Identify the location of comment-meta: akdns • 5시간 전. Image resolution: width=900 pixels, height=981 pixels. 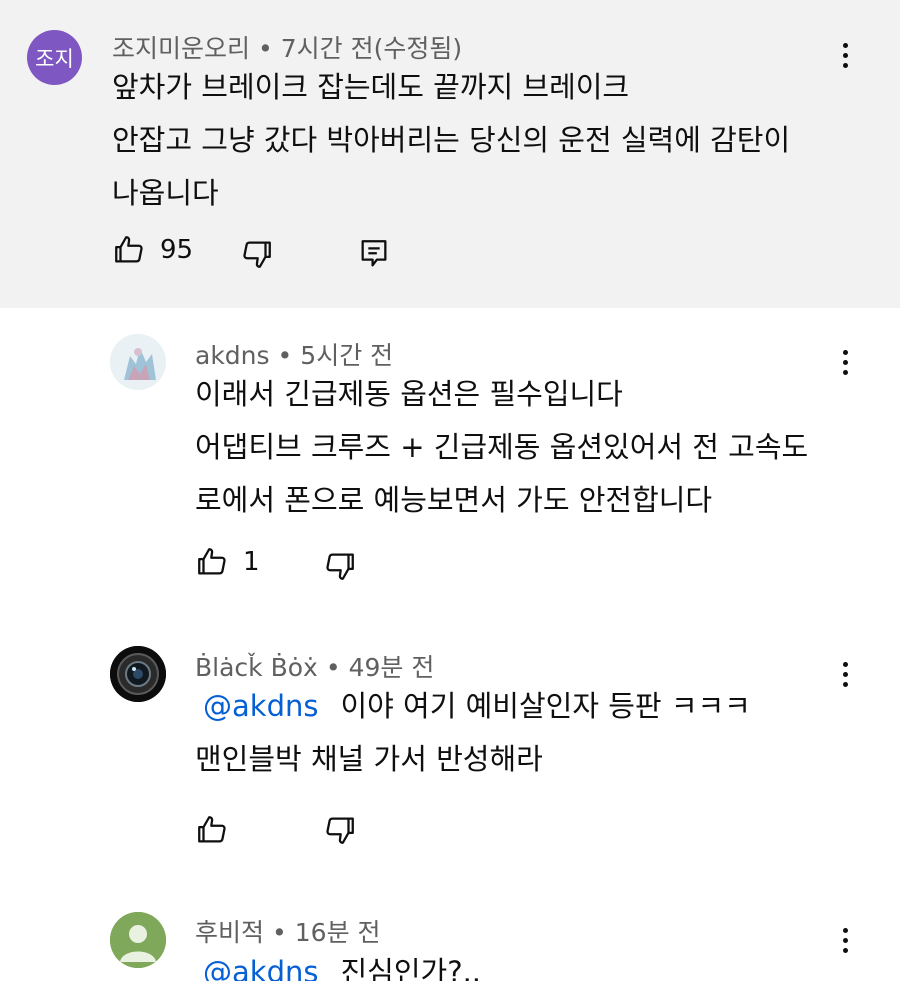
(294, 354).